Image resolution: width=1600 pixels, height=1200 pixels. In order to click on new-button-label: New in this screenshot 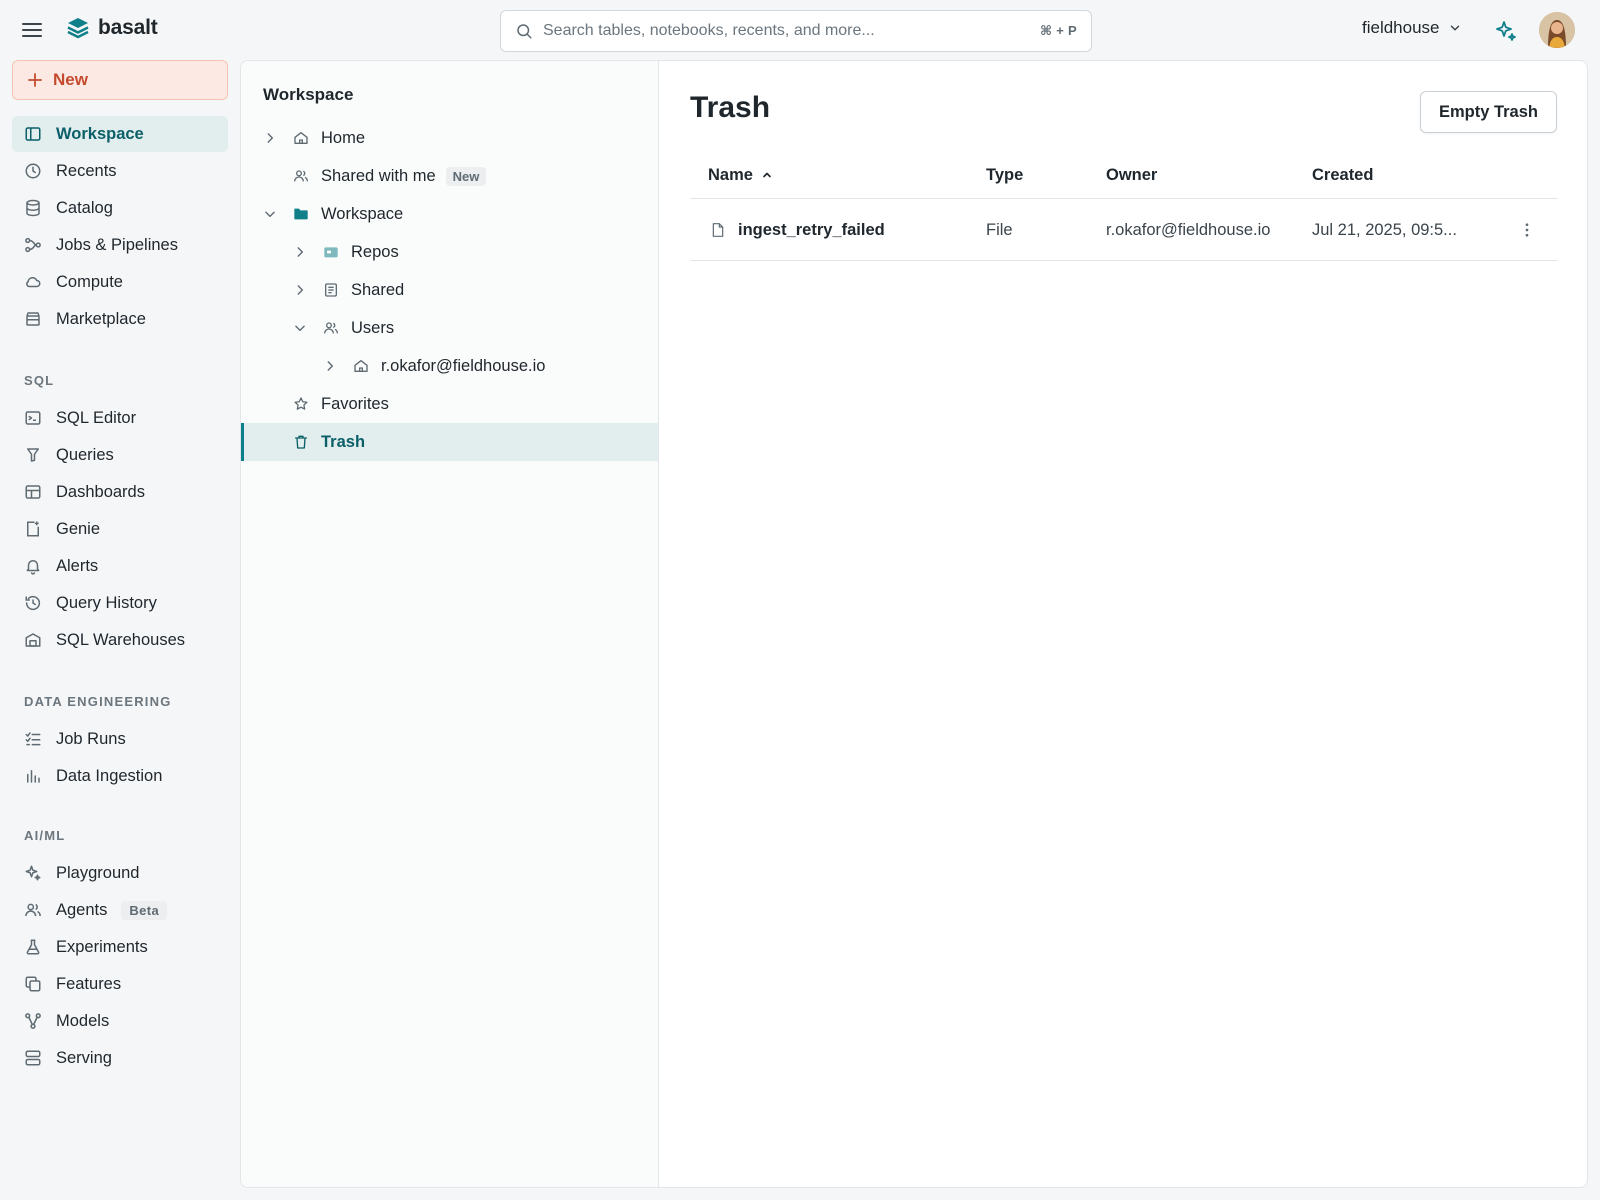, I will do `click(70, 79)`.